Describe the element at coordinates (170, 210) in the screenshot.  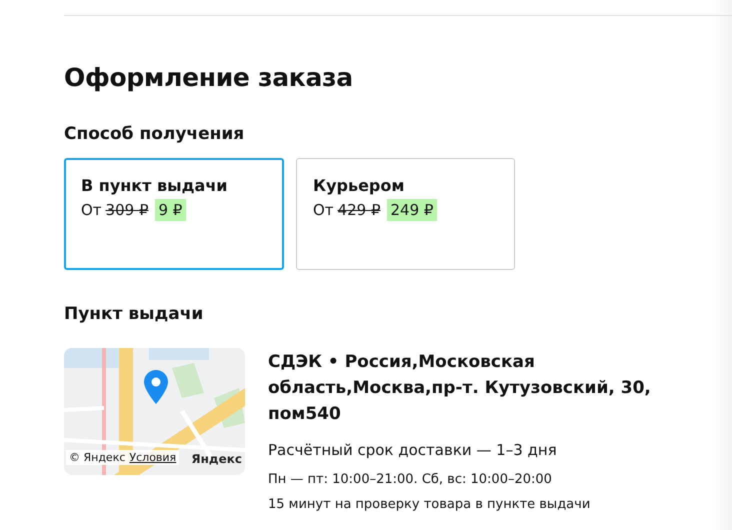
I see `price-badge: 9 ₽` at that location.